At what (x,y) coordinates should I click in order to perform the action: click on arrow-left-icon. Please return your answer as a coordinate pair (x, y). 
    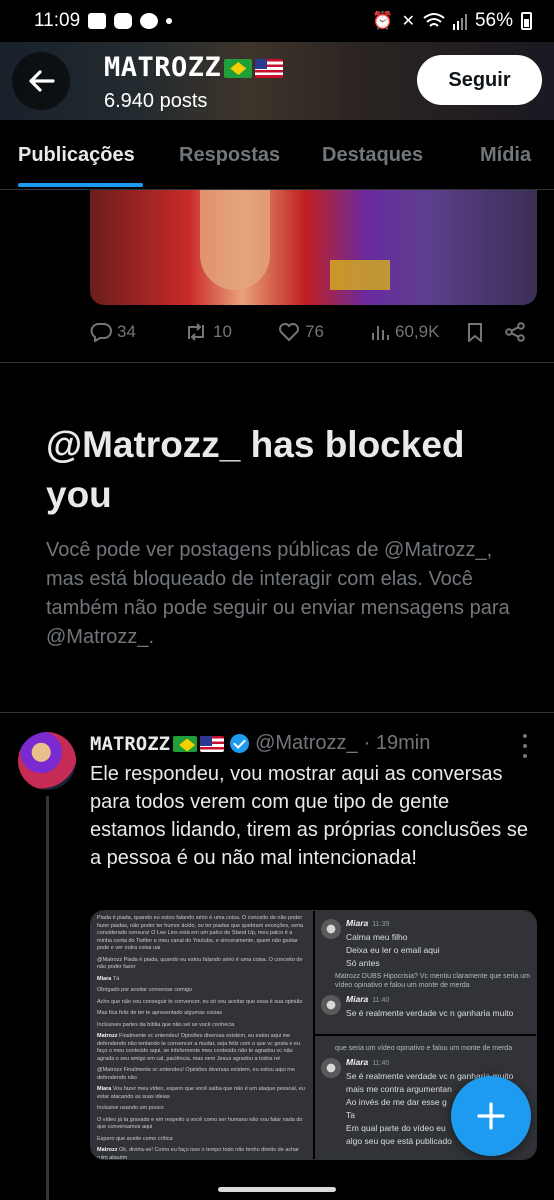
    Looking at the image, I should click on (42, 81).